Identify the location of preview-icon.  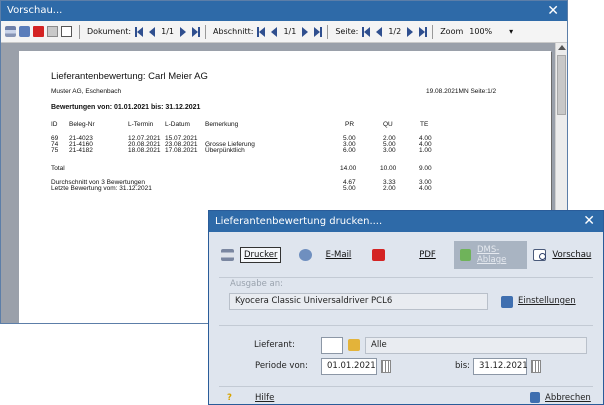
(540, 255).